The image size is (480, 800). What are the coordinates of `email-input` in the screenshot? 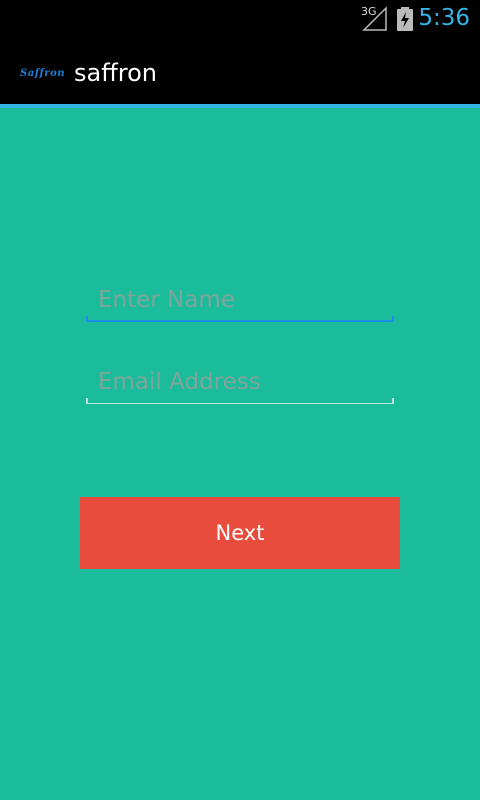 It's located at (240, 382).